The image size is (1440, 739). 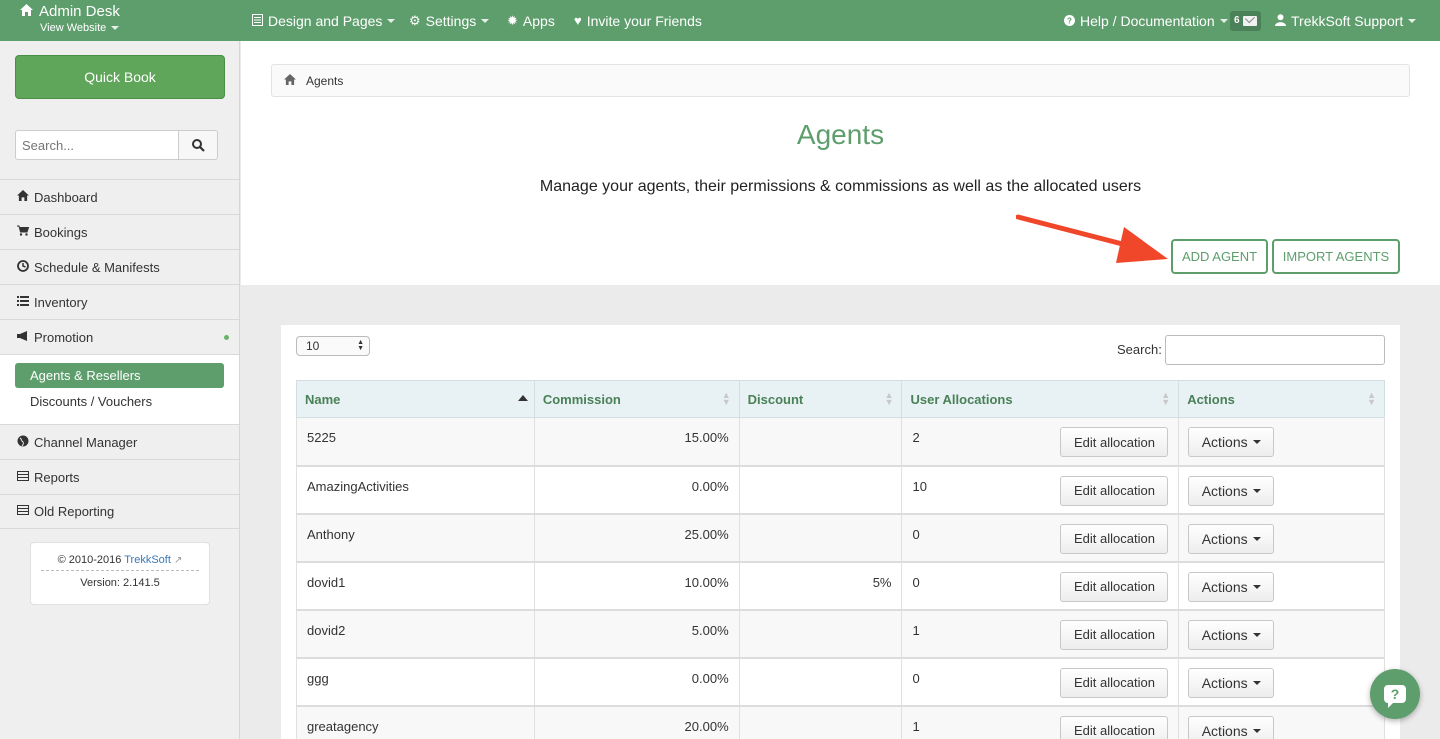 What do you see at coordinates (86, 442) in the screenshot?
I see `sidebar-item-label: Channel Manager` at bounding box center [86, 442].